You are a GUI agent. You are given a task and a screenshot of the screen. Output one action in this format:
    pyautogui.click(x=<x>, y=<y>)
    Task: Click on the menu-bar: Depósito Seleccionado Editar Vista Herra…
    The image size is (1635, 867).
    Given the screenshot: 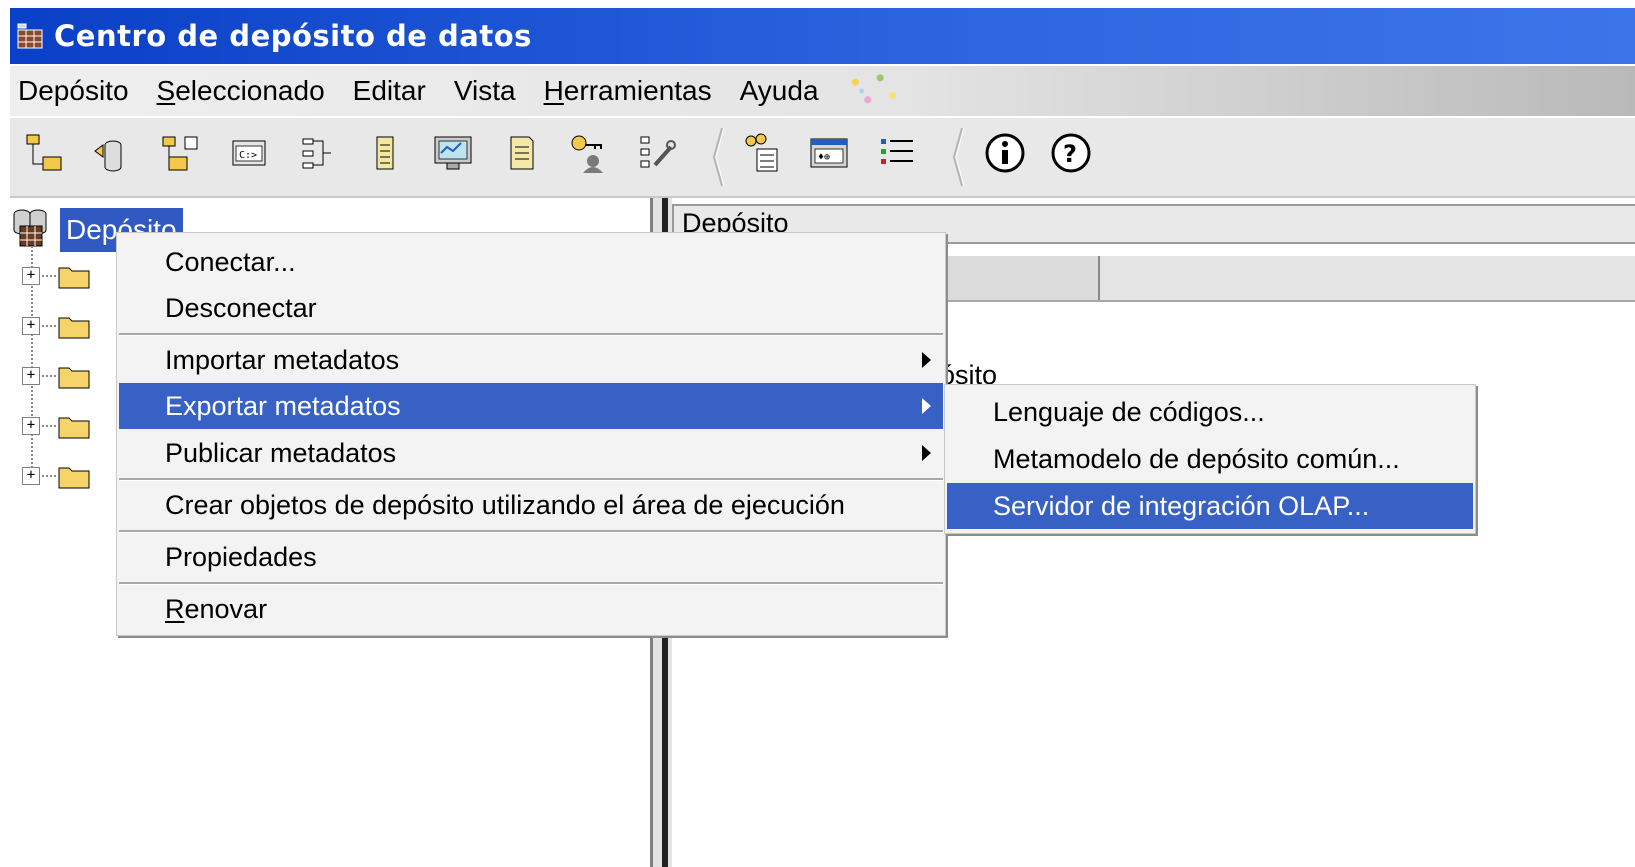 What is the action you would take?
    pyautogui.click(x=822, y=91)
    